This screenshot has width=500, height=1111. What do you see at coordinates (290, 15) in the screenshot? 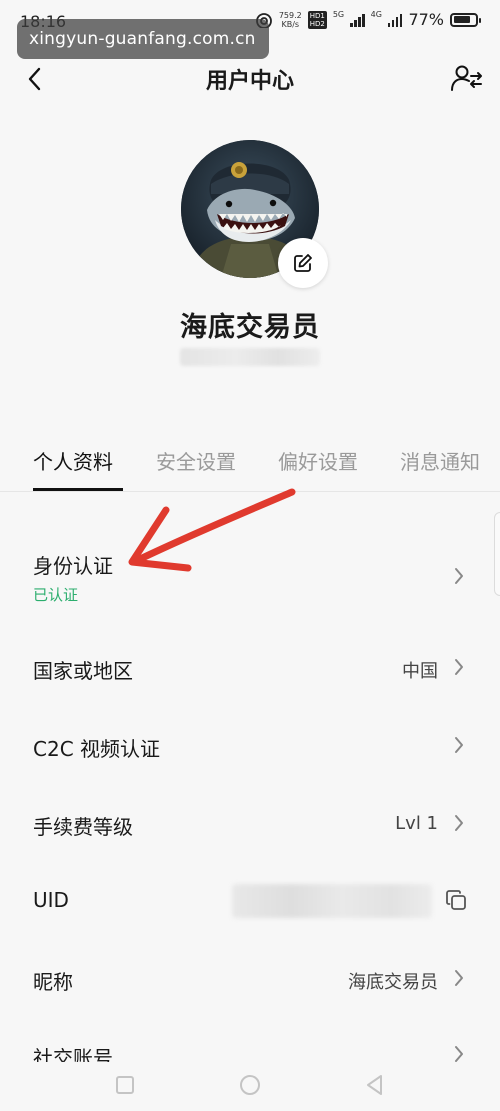
I see `net-speed-value: 759.2` at bounding box center [290, 15].